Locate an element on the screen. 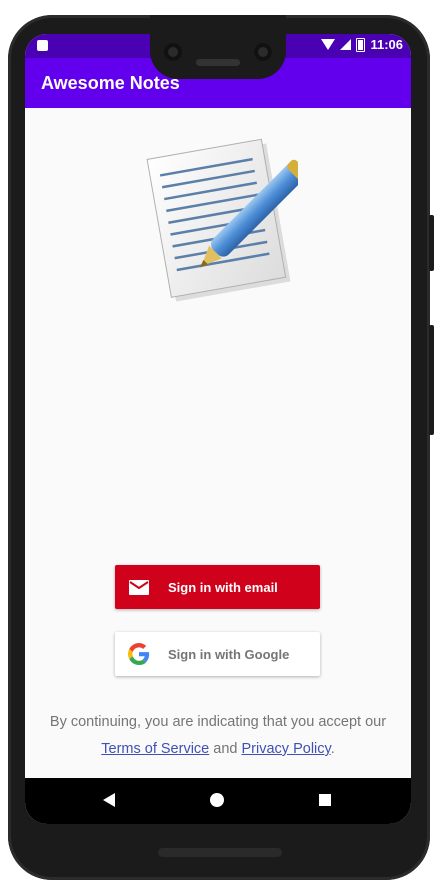 The width and height of the screenshot is (440, 889). navigation-bar is located at coordinates (218, 801).